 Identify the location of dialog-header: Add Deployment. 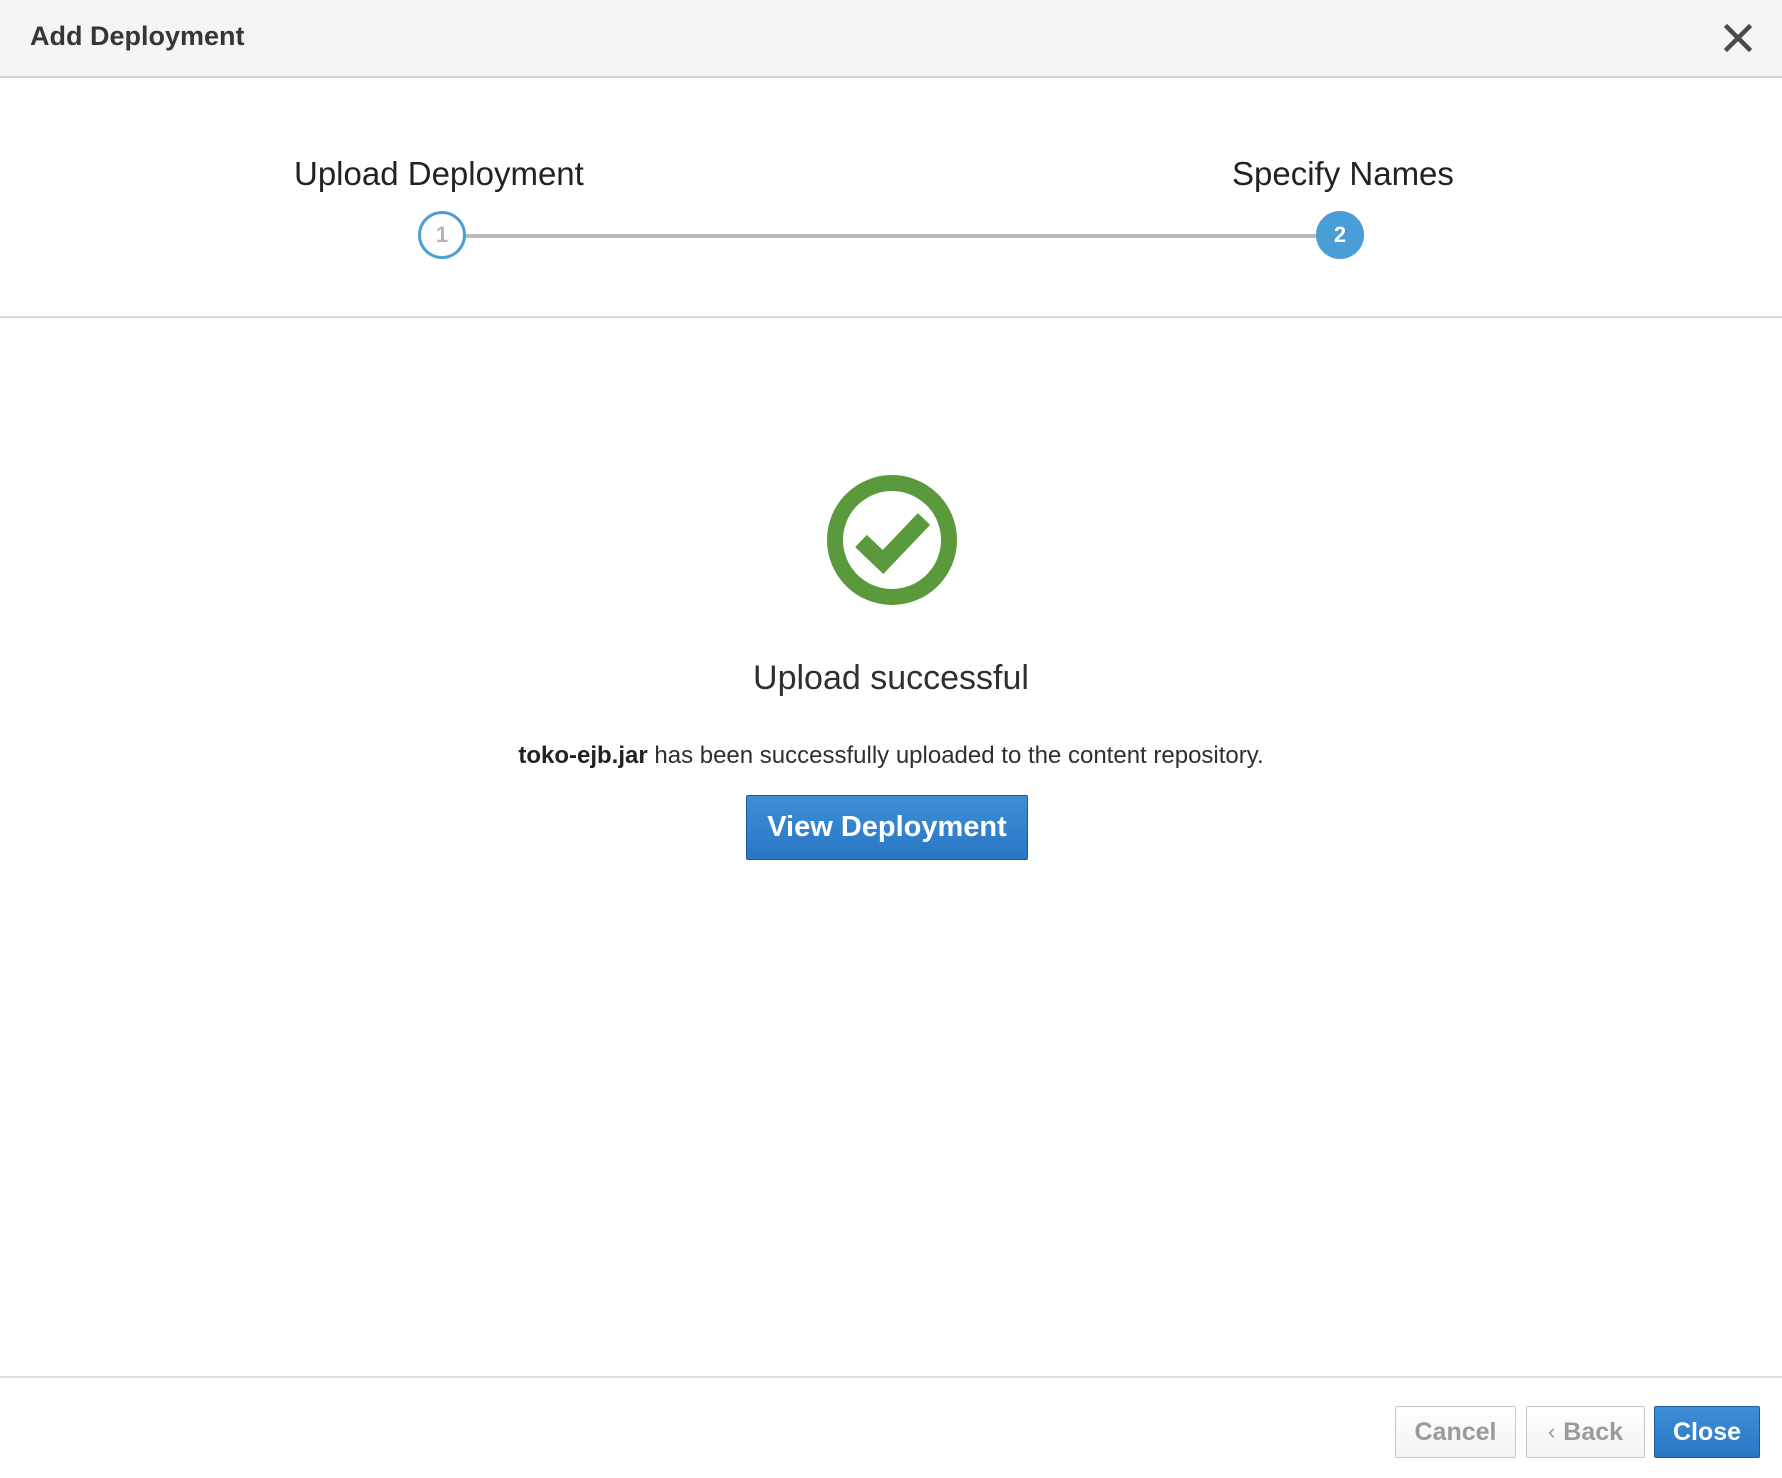
(891, 39).